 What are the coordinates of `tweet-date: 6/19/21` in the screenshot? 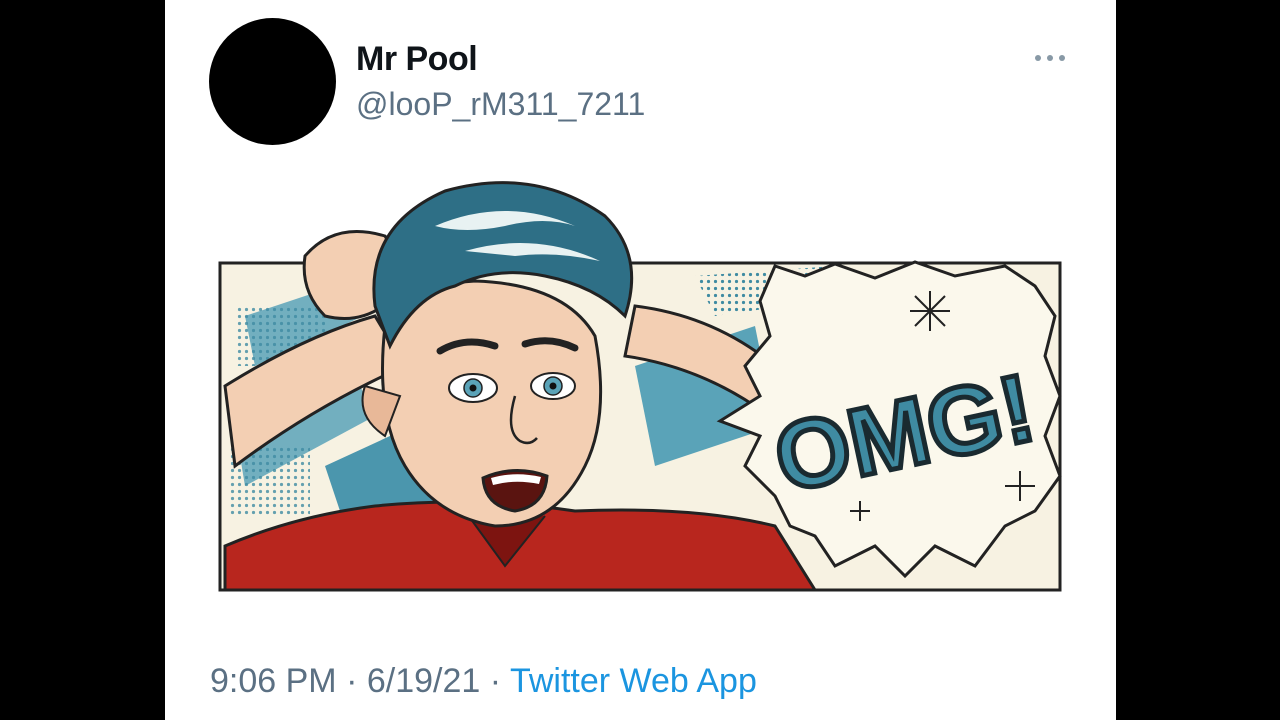 It's located at (423, 681).